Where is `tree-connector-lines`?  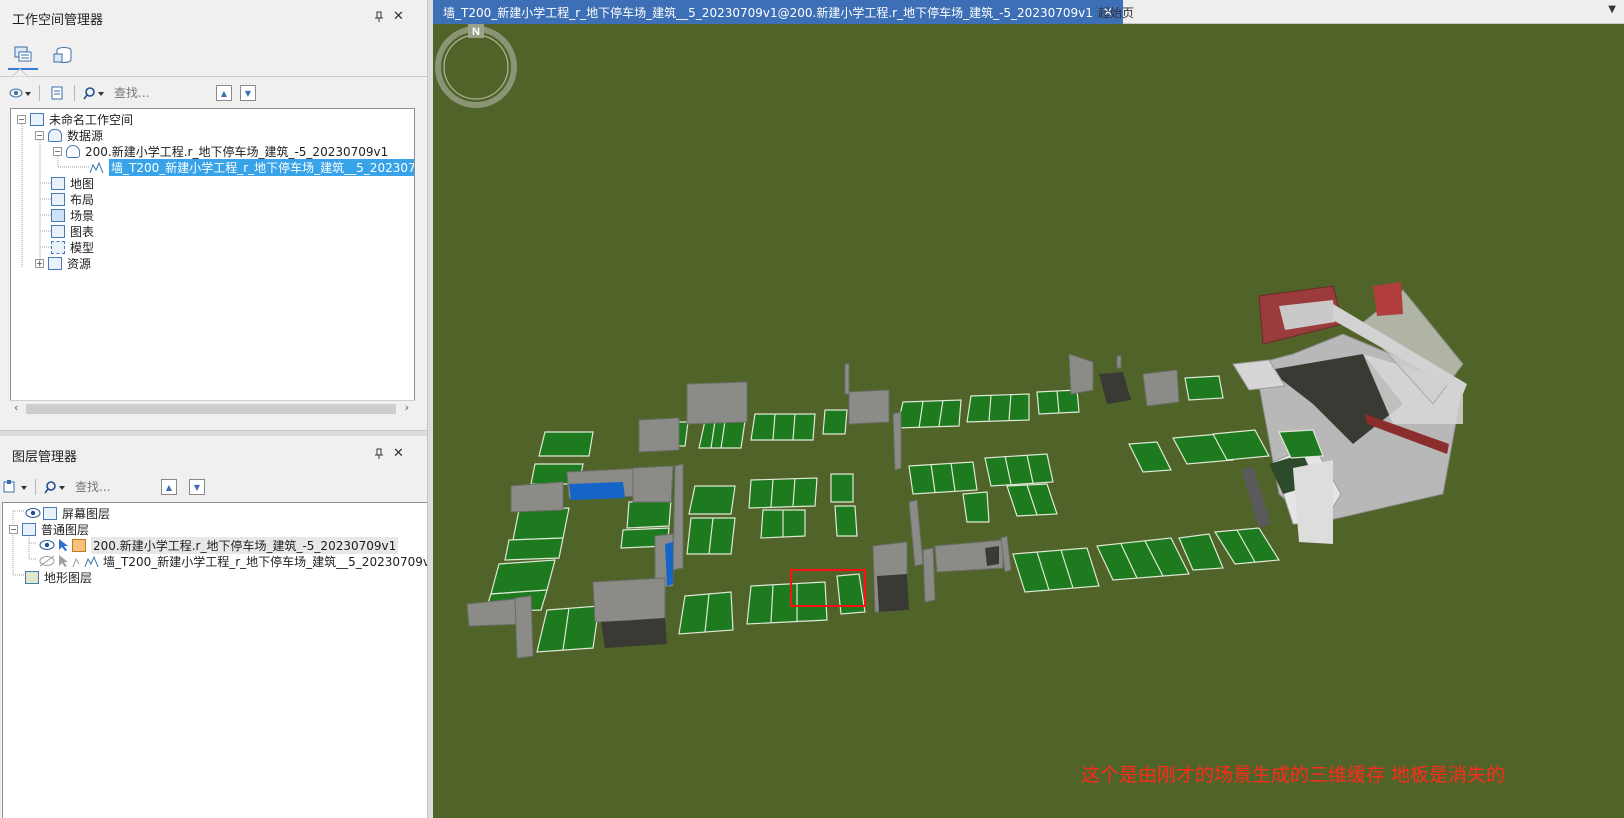
tree-connector-lines is located at coordinates (55, 195).